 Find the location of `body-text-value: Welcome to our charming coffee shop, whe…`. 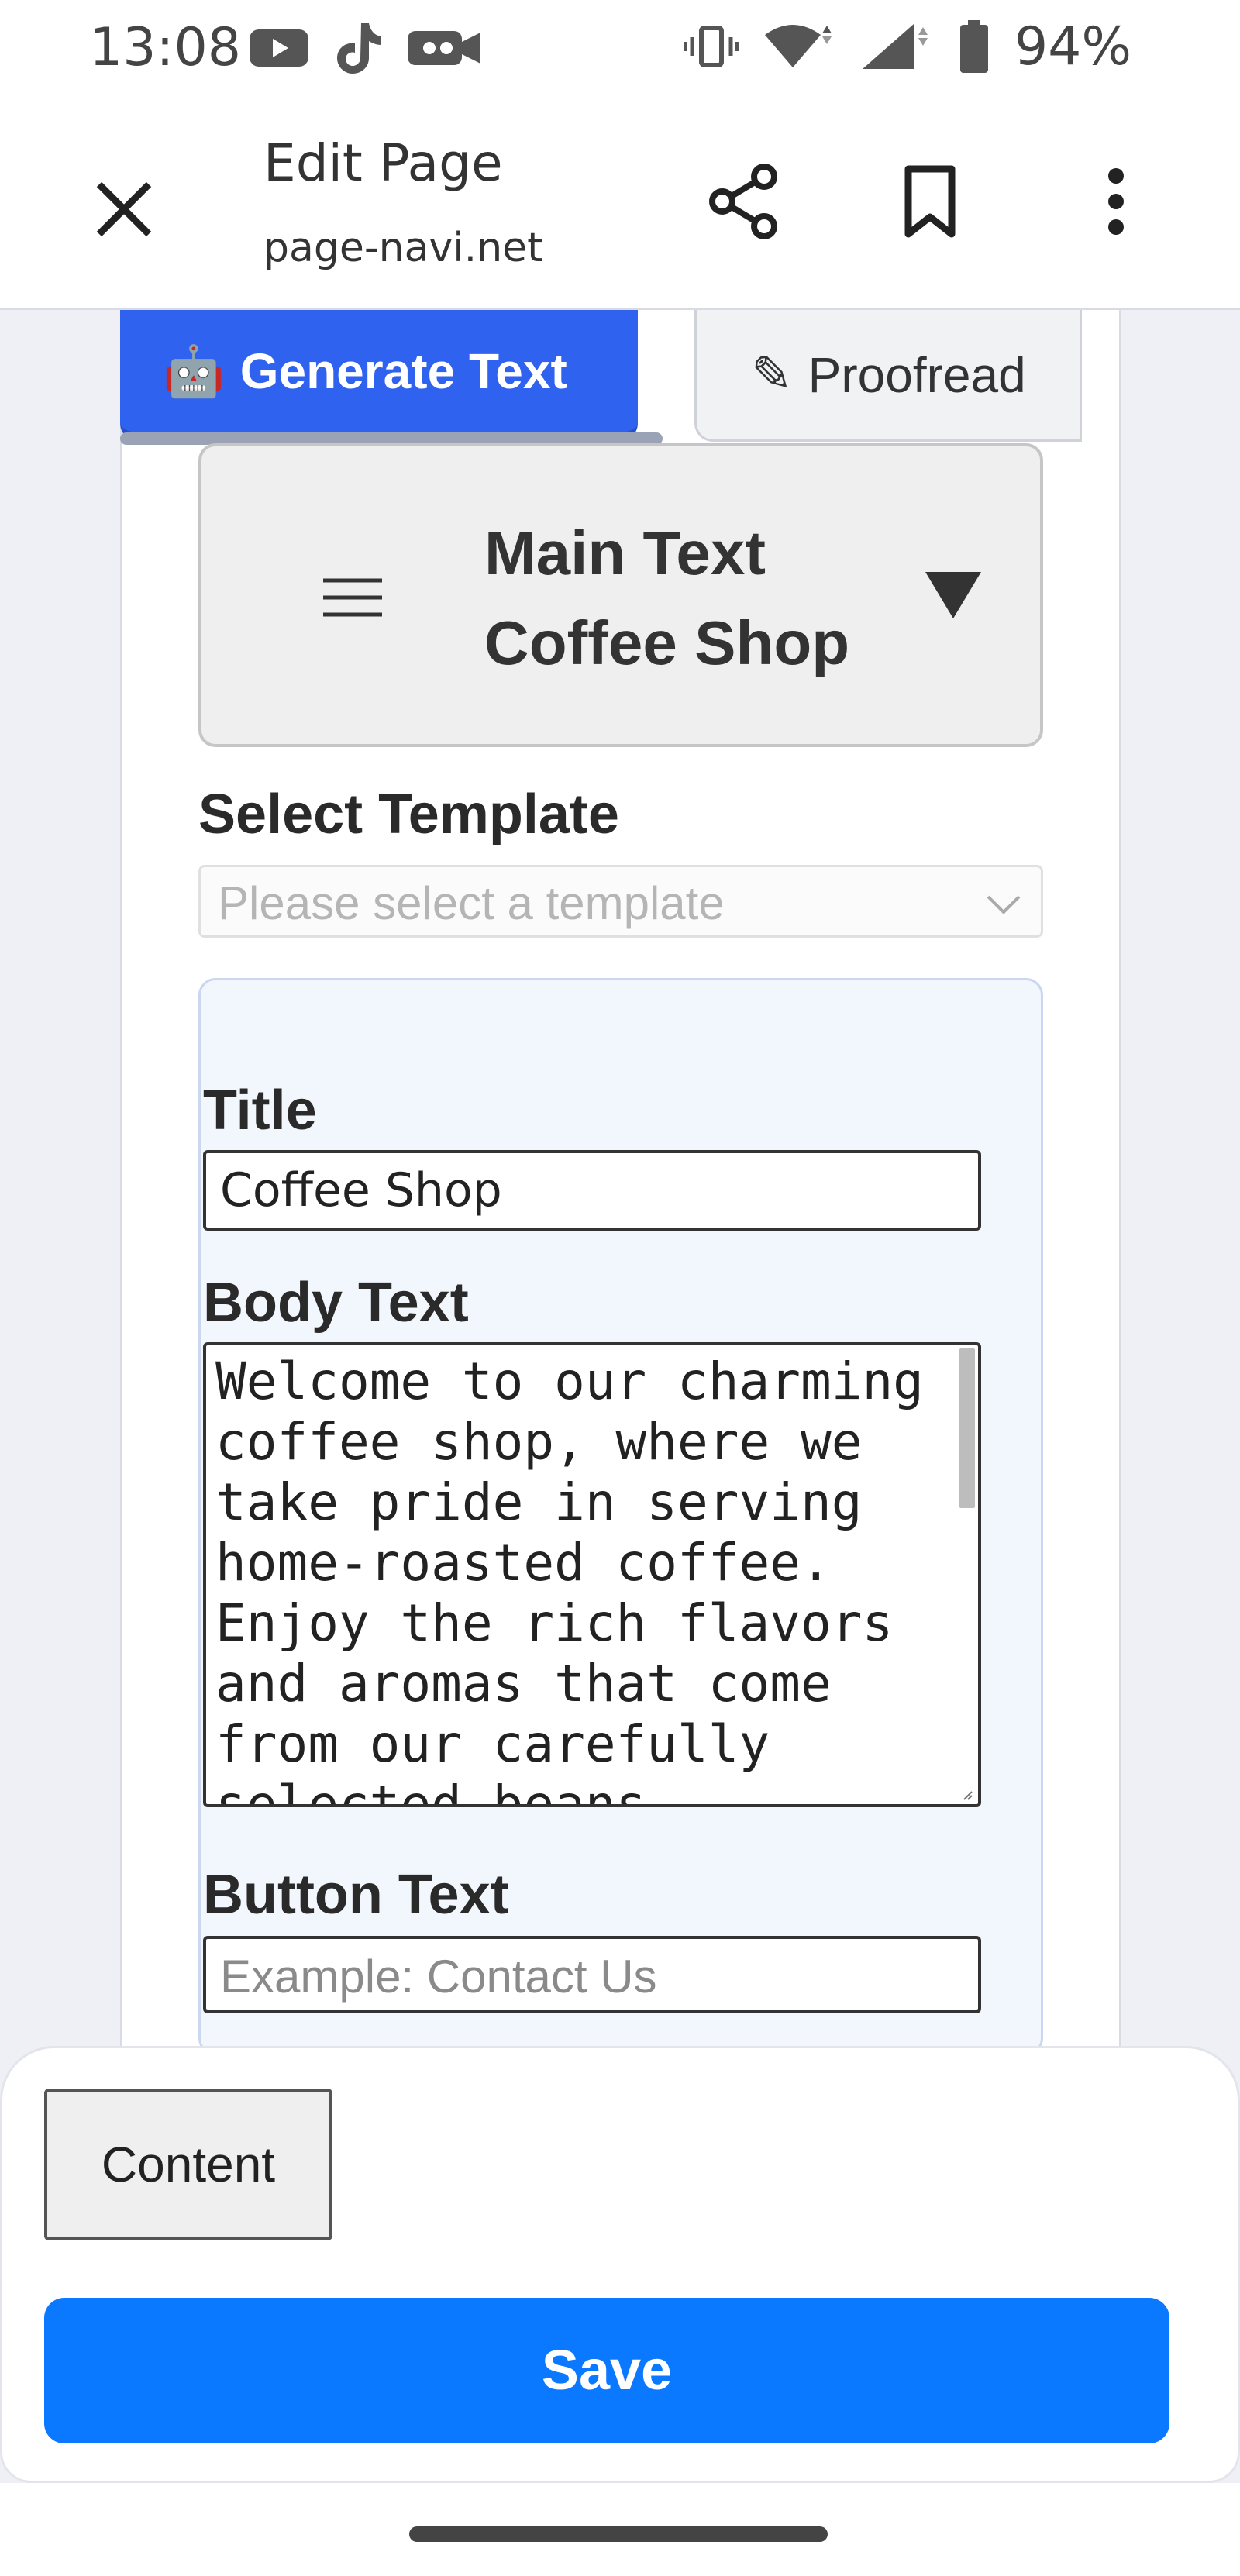

body-text-value: Welcome to our charming coffee shop, whe… is located at coordinates (585, 1579).